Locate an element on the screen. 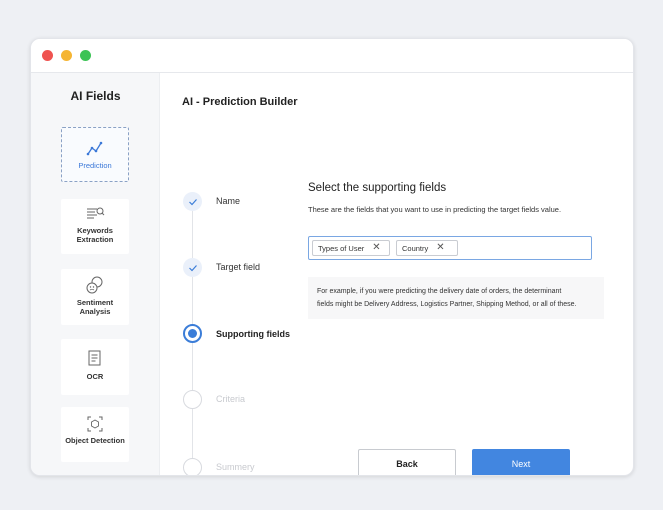  section-title: Select the supporting fields is located at coordinates (377, 188).